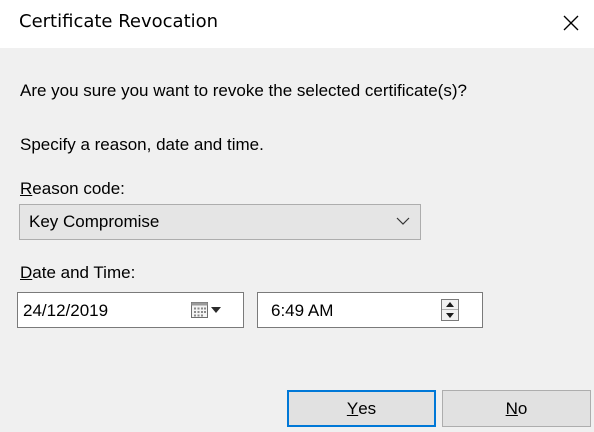 The width and height of the screenshot is (594, 432). I want to click on spin-up-icon, so click(450, 304).